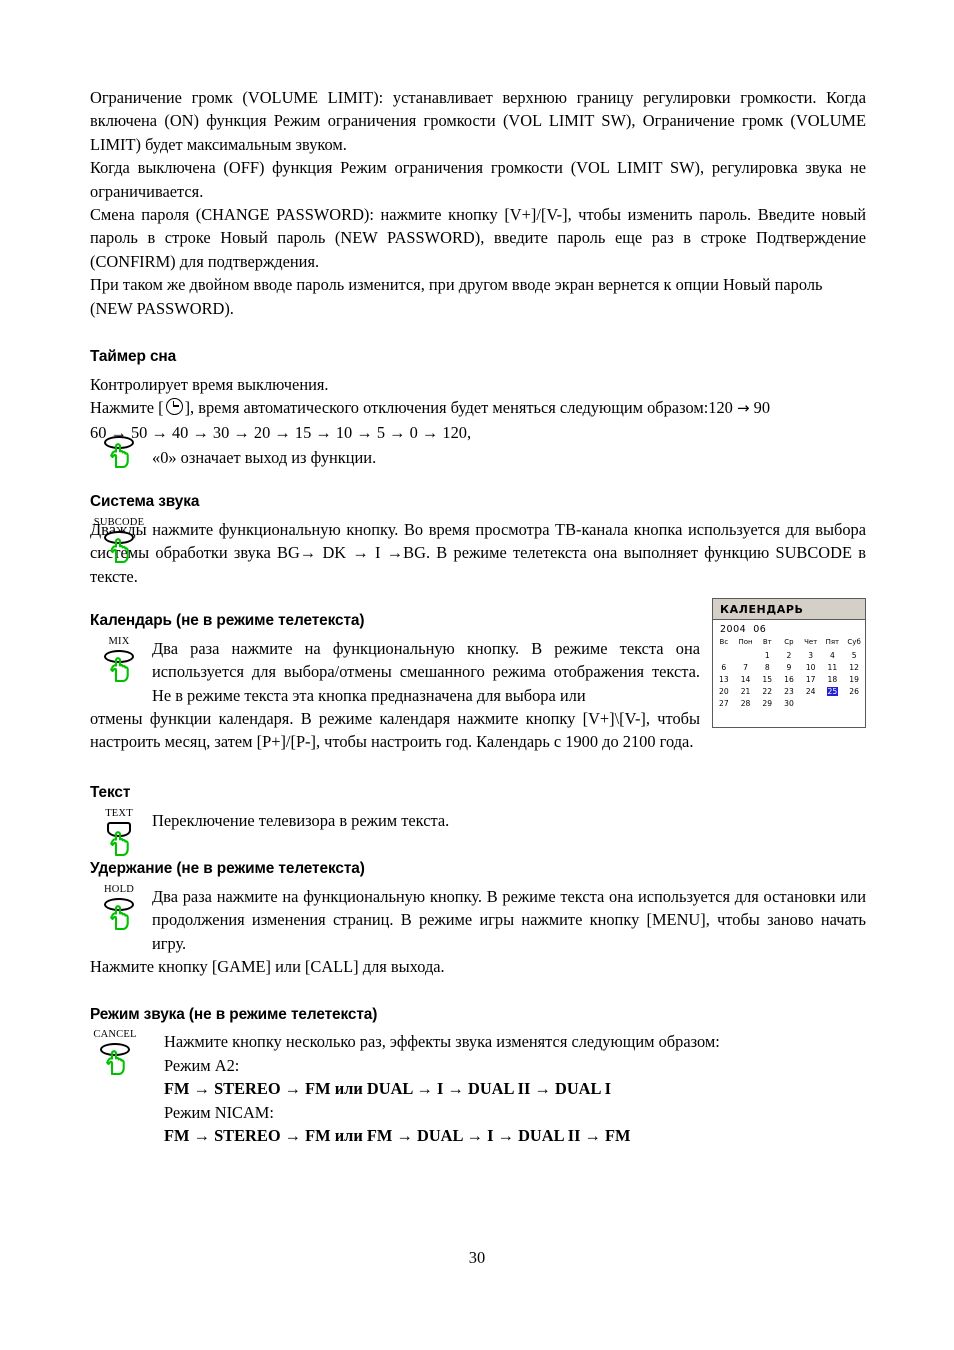 Image resolution: width=954 pixels, height=1350 pixels. Describe the element at coordinates (789, 609) in the screenshot. I see `calendar-title: КАЛЕНДАРЬ` at that location.